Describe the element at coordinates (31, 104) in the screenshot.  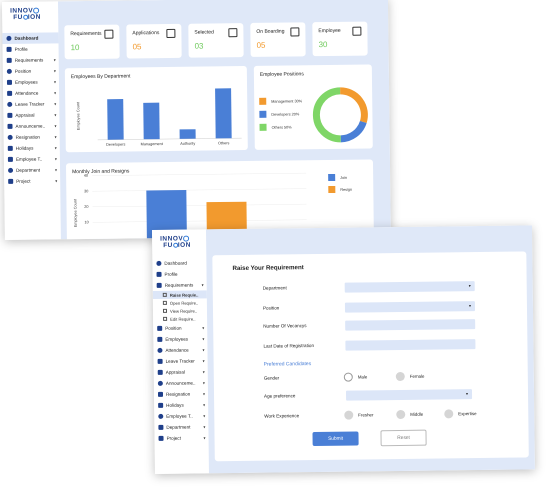
I see `sidebar-item-6: Leave Tracker ▾` at that location.